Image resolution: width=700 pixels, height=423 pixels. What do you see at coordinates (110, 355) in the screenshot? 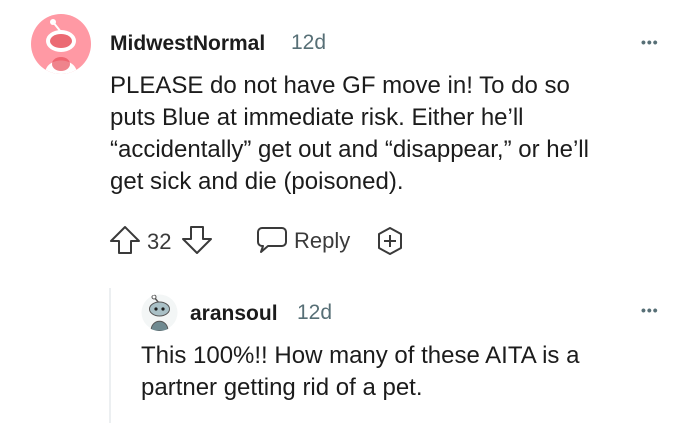
I see `thread-line` at bounding box center [110, 355].